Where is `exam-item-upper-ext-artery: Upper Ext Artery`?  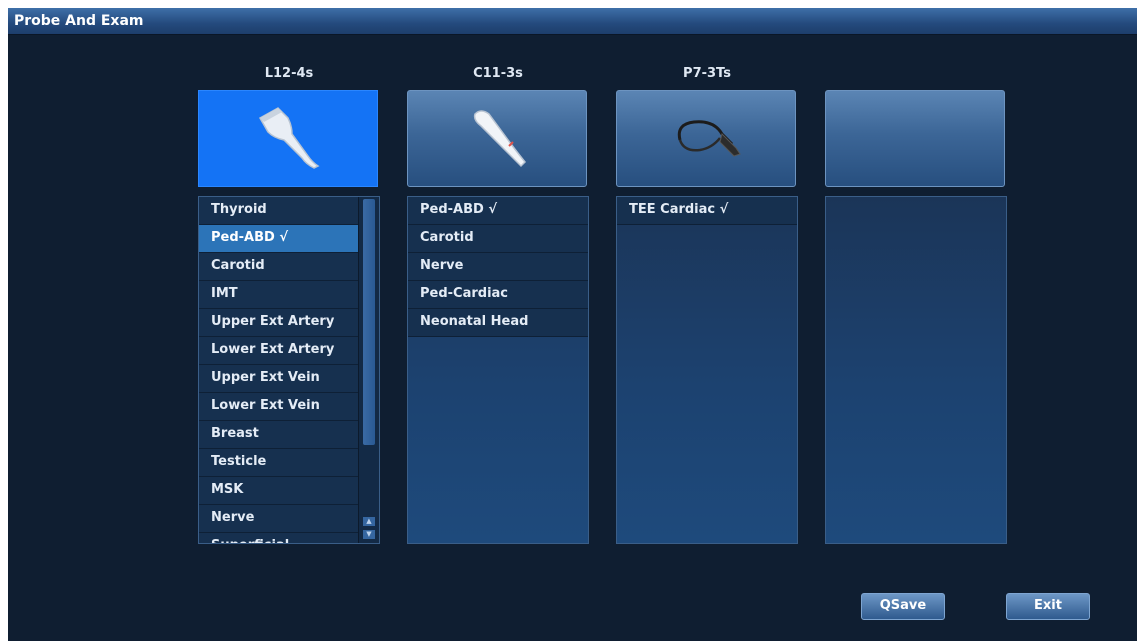
exam-item-upper-ext-artery: Upper Ext Artery is located at coordinates (279, 323).